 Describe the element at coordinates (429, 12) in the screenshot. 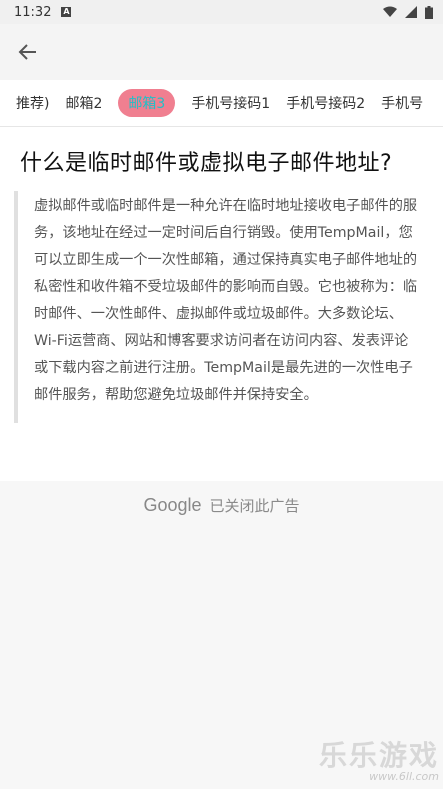

I see `battery-icon` at that location.